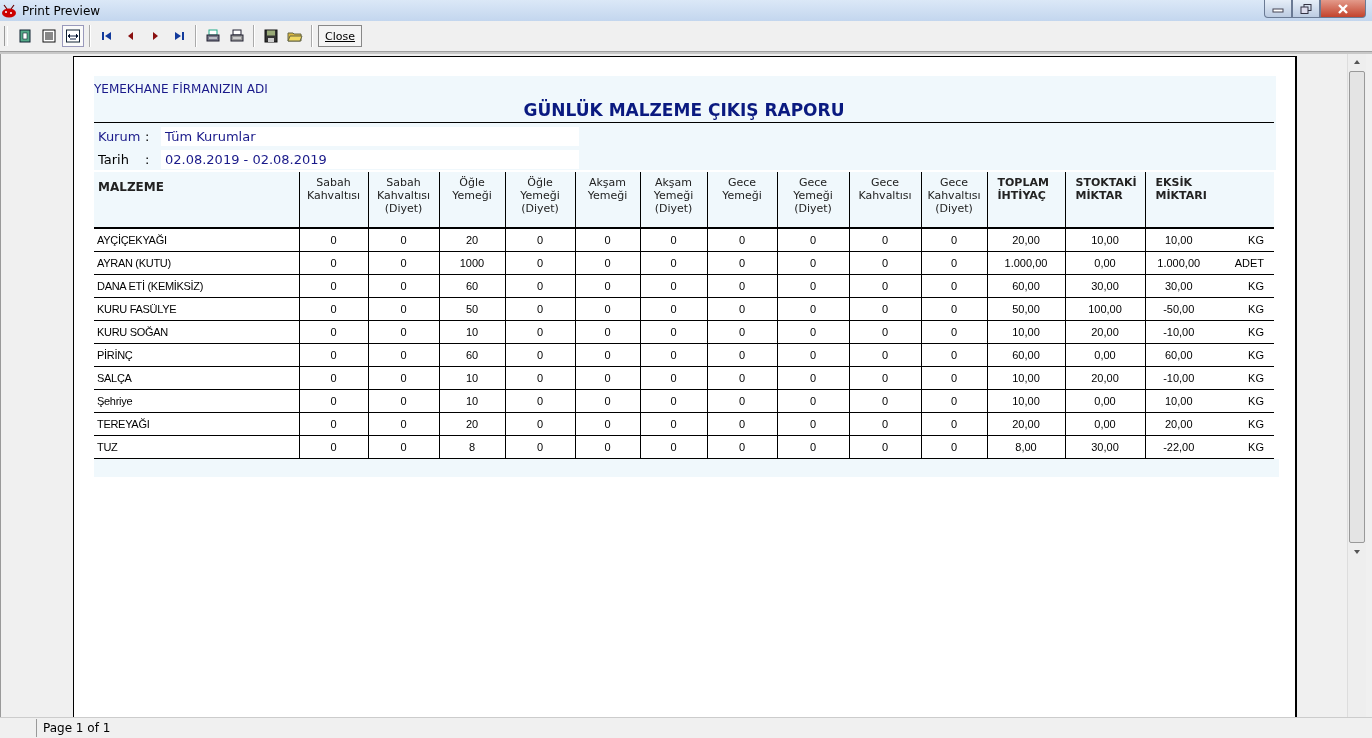  What do you see at coordinates (9, 10) in the screenshot?
I see `app-icon` at bounding box center [9, 10].